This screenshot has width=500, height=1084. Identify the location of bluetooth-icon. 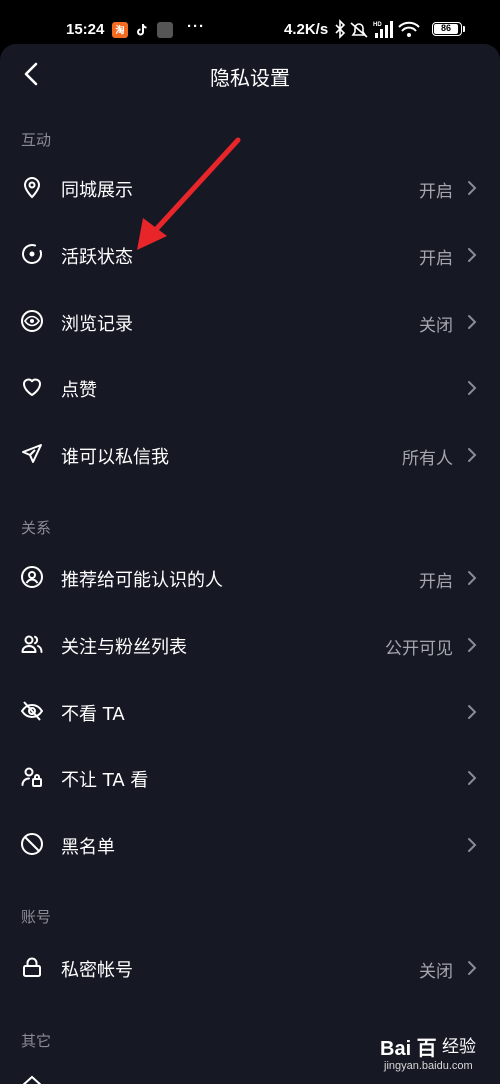
(340, 29).